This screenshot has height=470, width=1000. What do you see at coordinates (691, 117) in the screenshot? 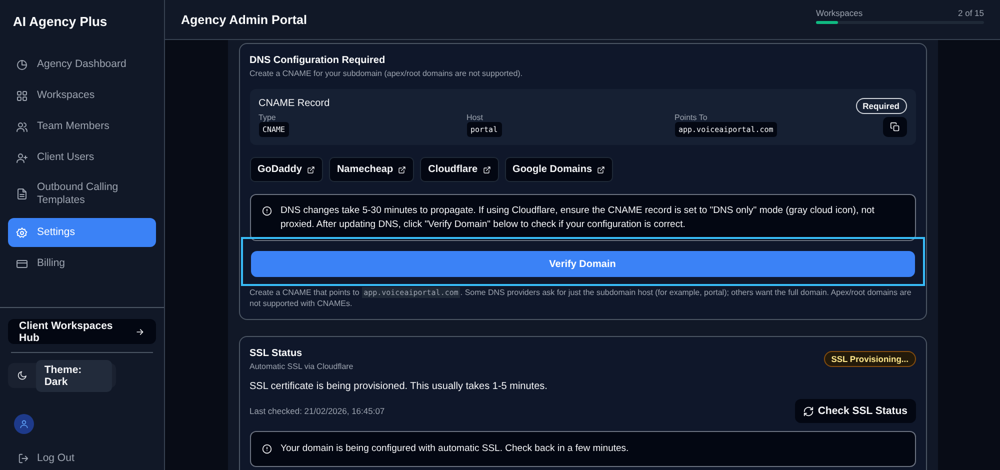
I see `field-label: Points To` at bounding box center [691, 117].